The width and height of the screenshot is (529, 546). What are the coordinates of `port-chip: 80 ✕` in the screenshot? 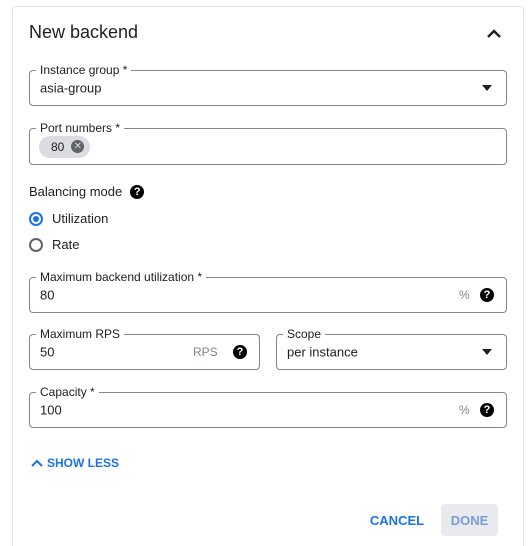 It's located at (65, 146).